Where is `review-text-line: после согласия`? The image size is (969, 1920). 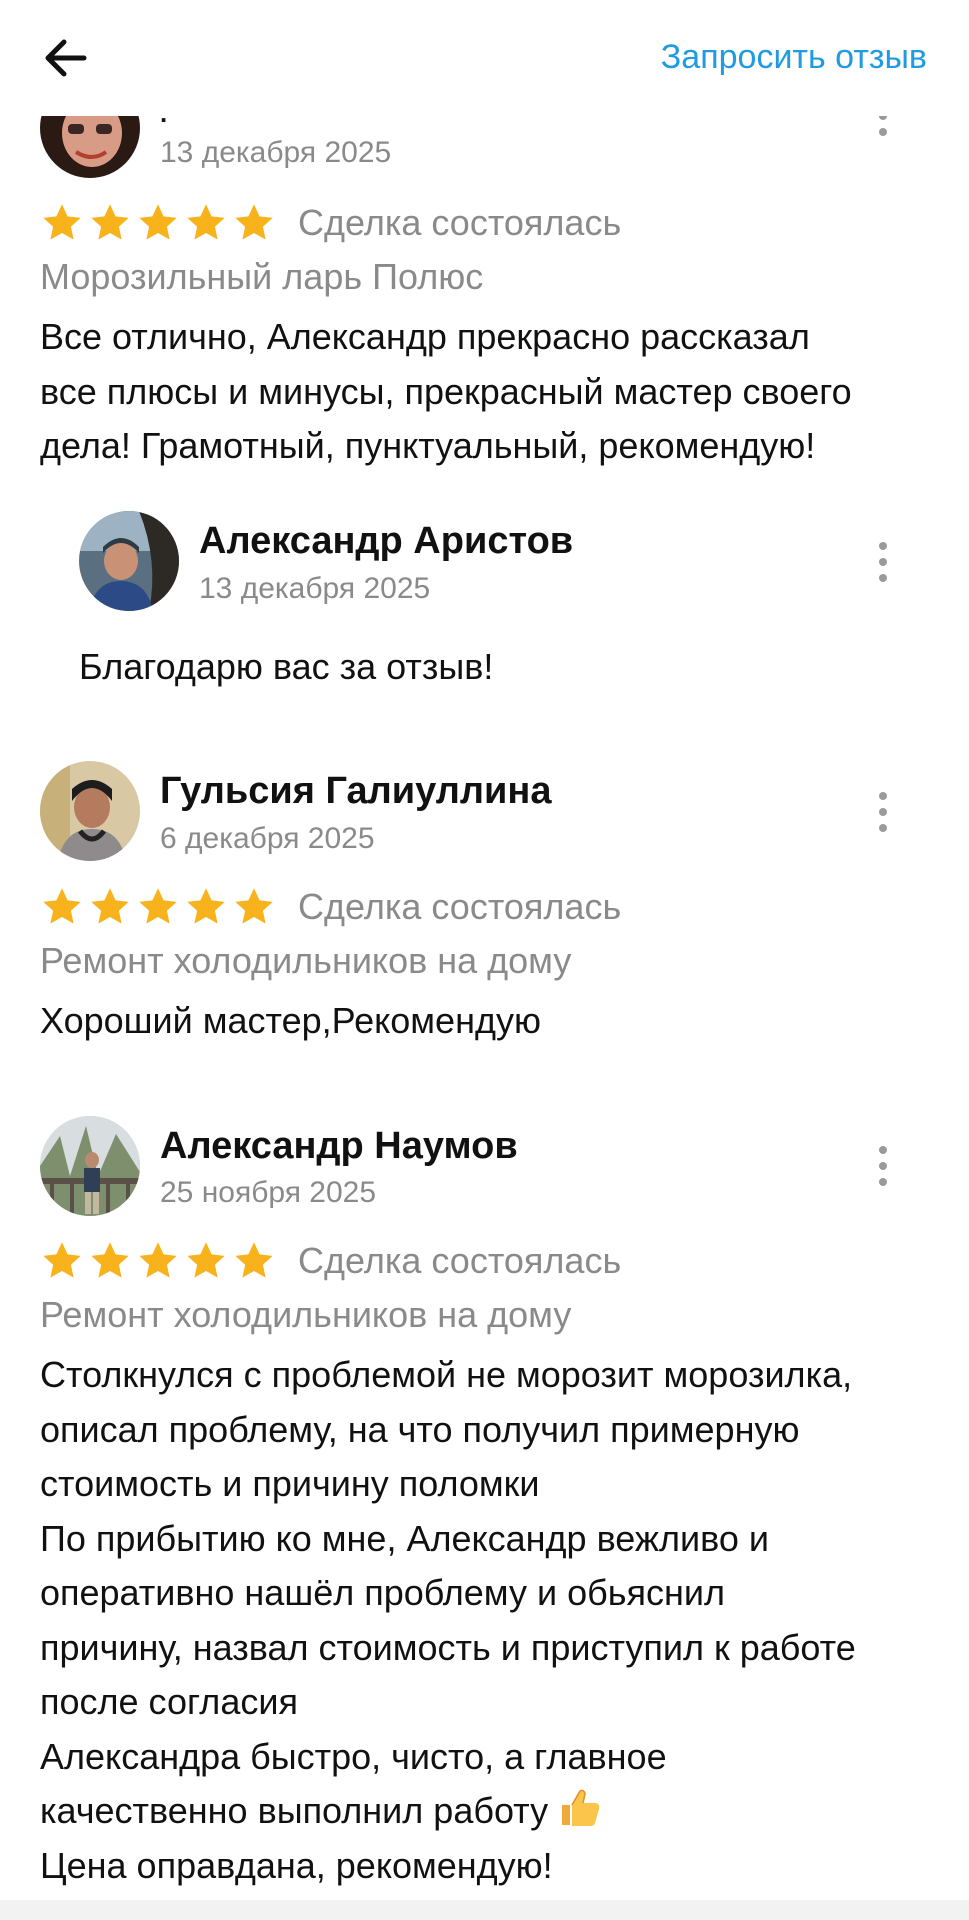 review-text-line: после согласия is located at coordinates (169, 1701).